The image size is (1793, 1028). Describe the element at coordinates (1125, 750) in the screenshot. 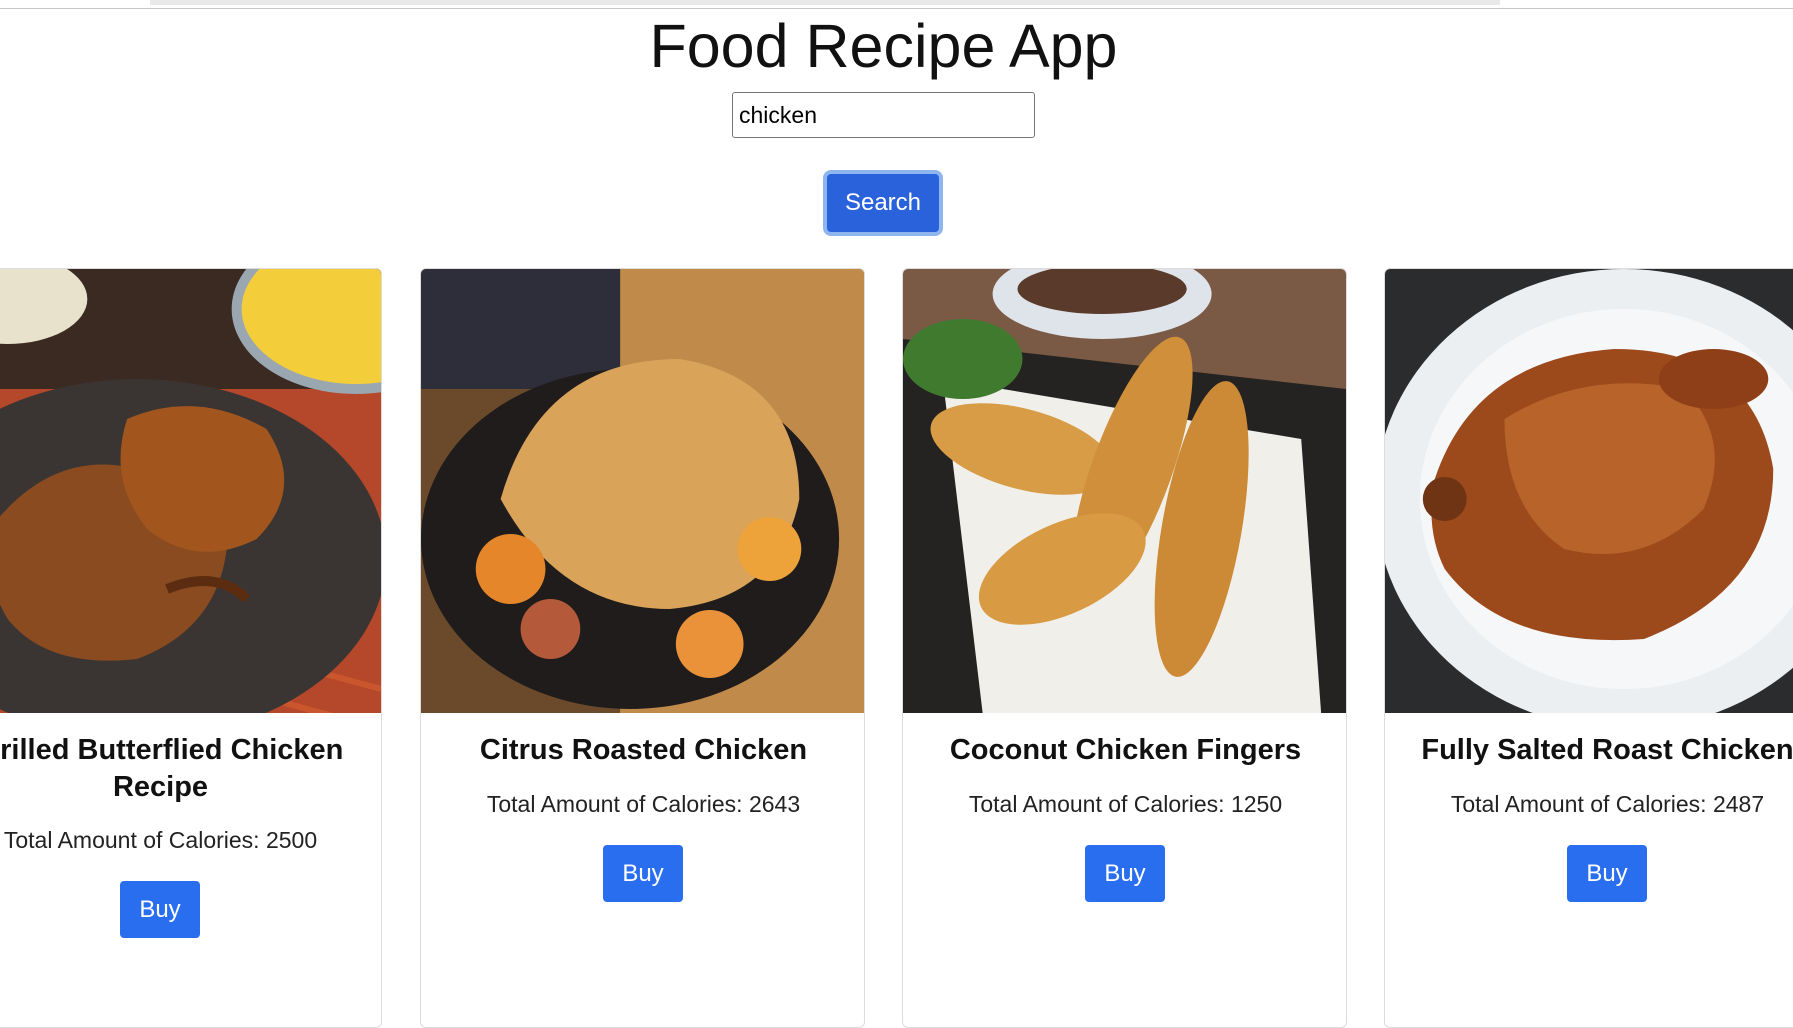

I see `recipe-title: Coconut Chicken Fingers` at that location.